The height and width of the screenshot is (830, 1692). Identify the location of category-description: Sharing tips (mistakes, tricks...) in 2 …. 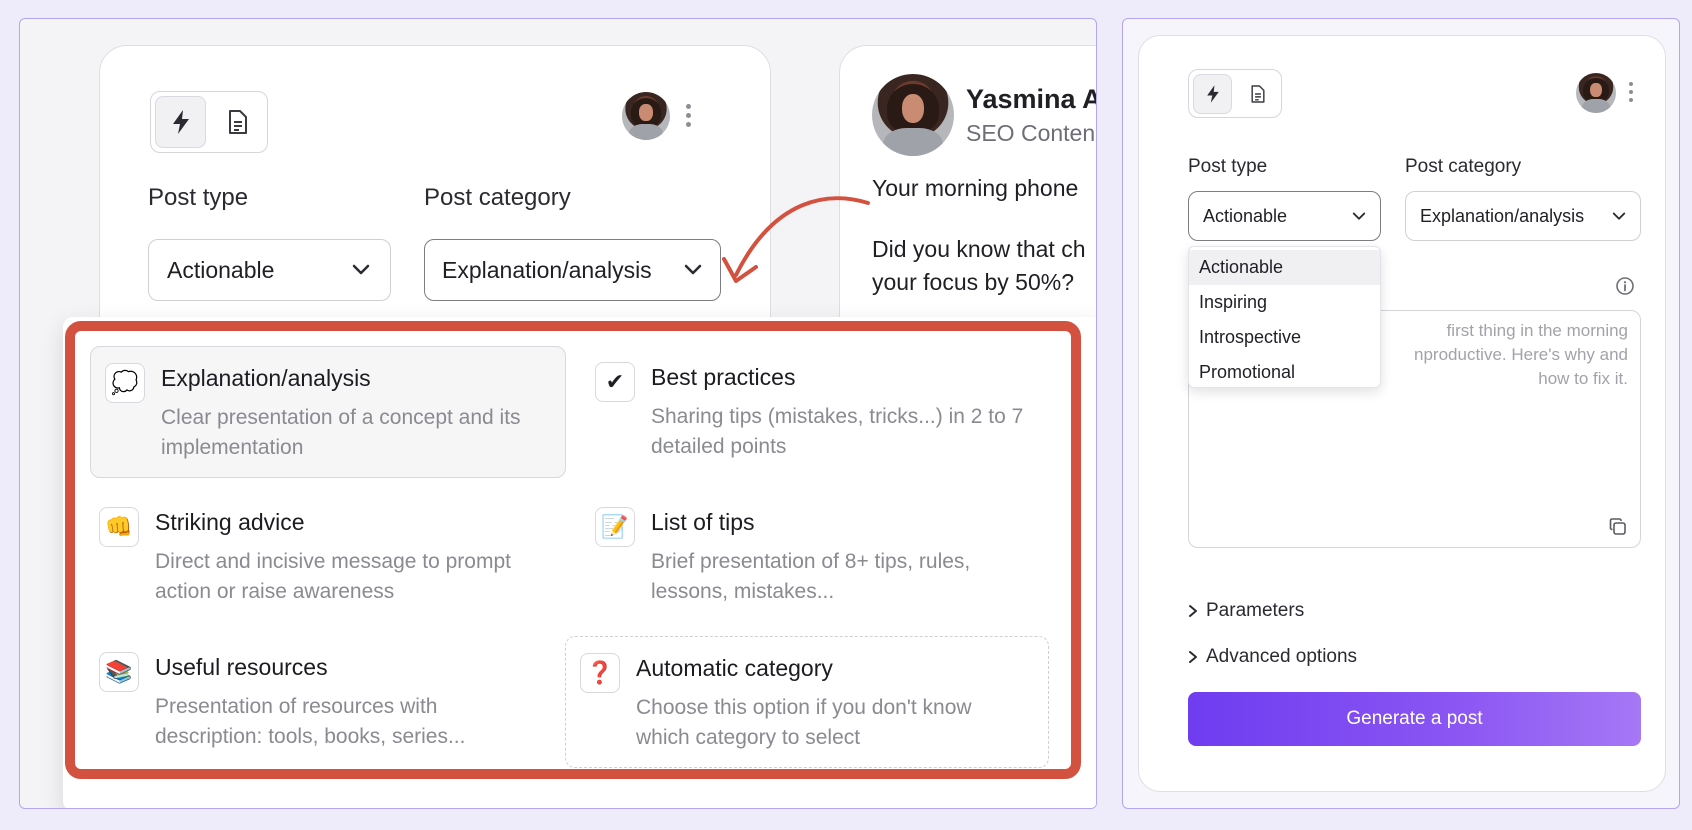
(837, 431).